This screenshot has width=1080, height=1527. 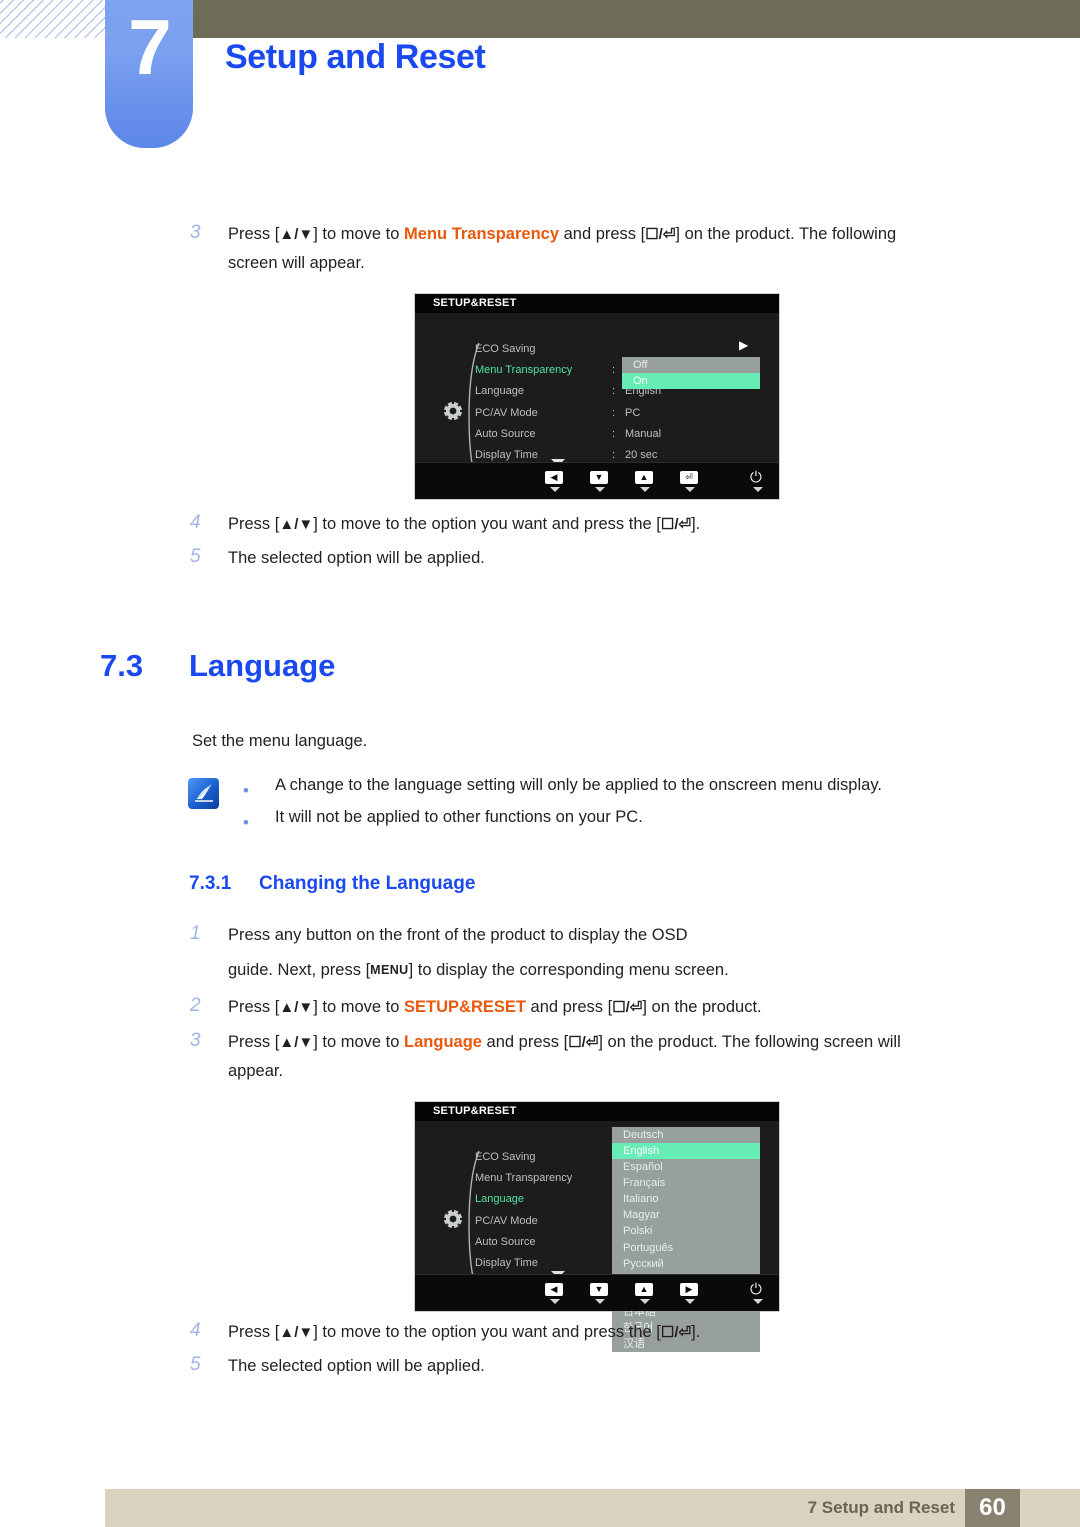 I want to click on osd-row-colon: :, so click(x=614, y=370).